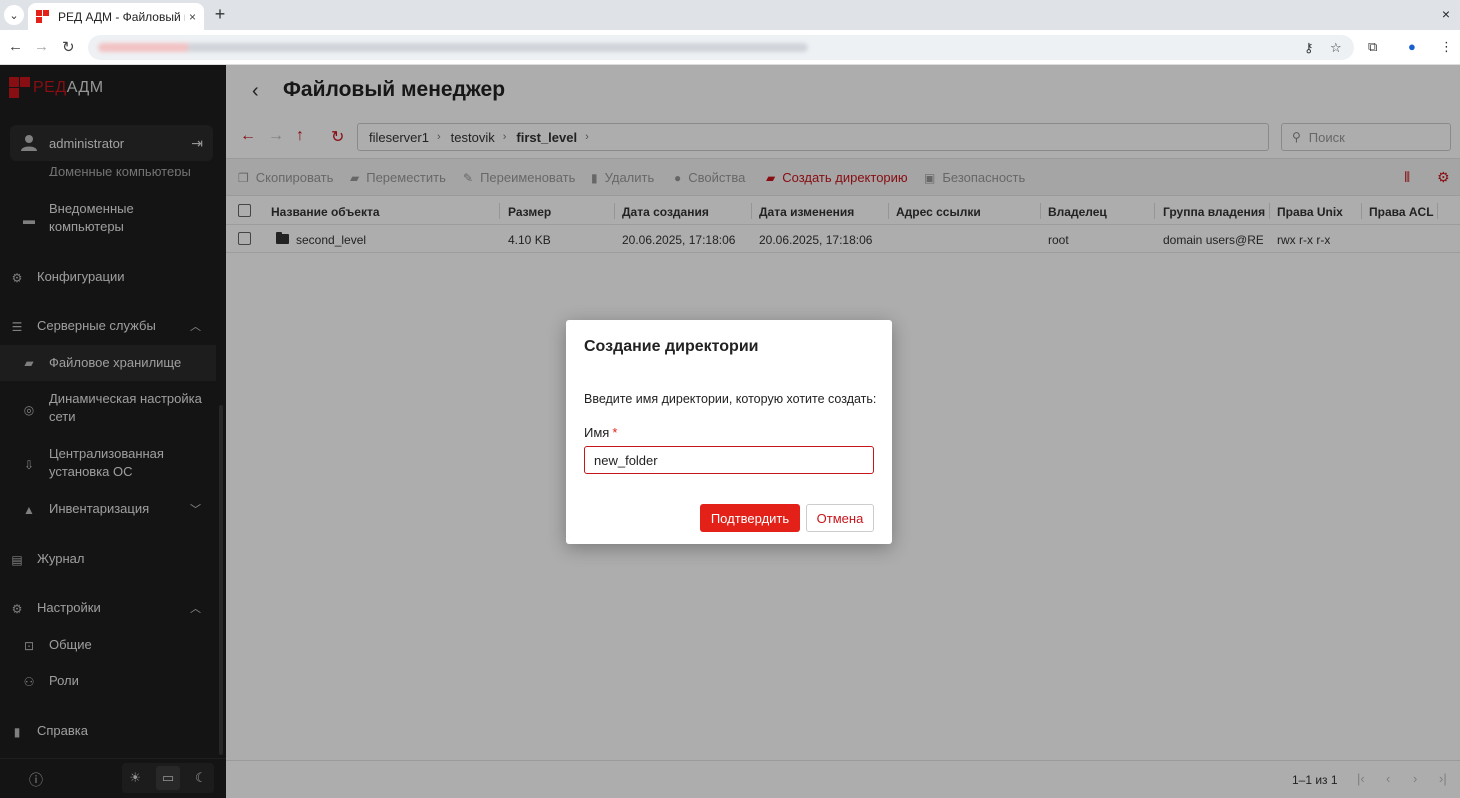 Image resolution: width=1460 pixels, height=798 pixels. I want to click on name-field-label: Имя *, so click(600, 432).